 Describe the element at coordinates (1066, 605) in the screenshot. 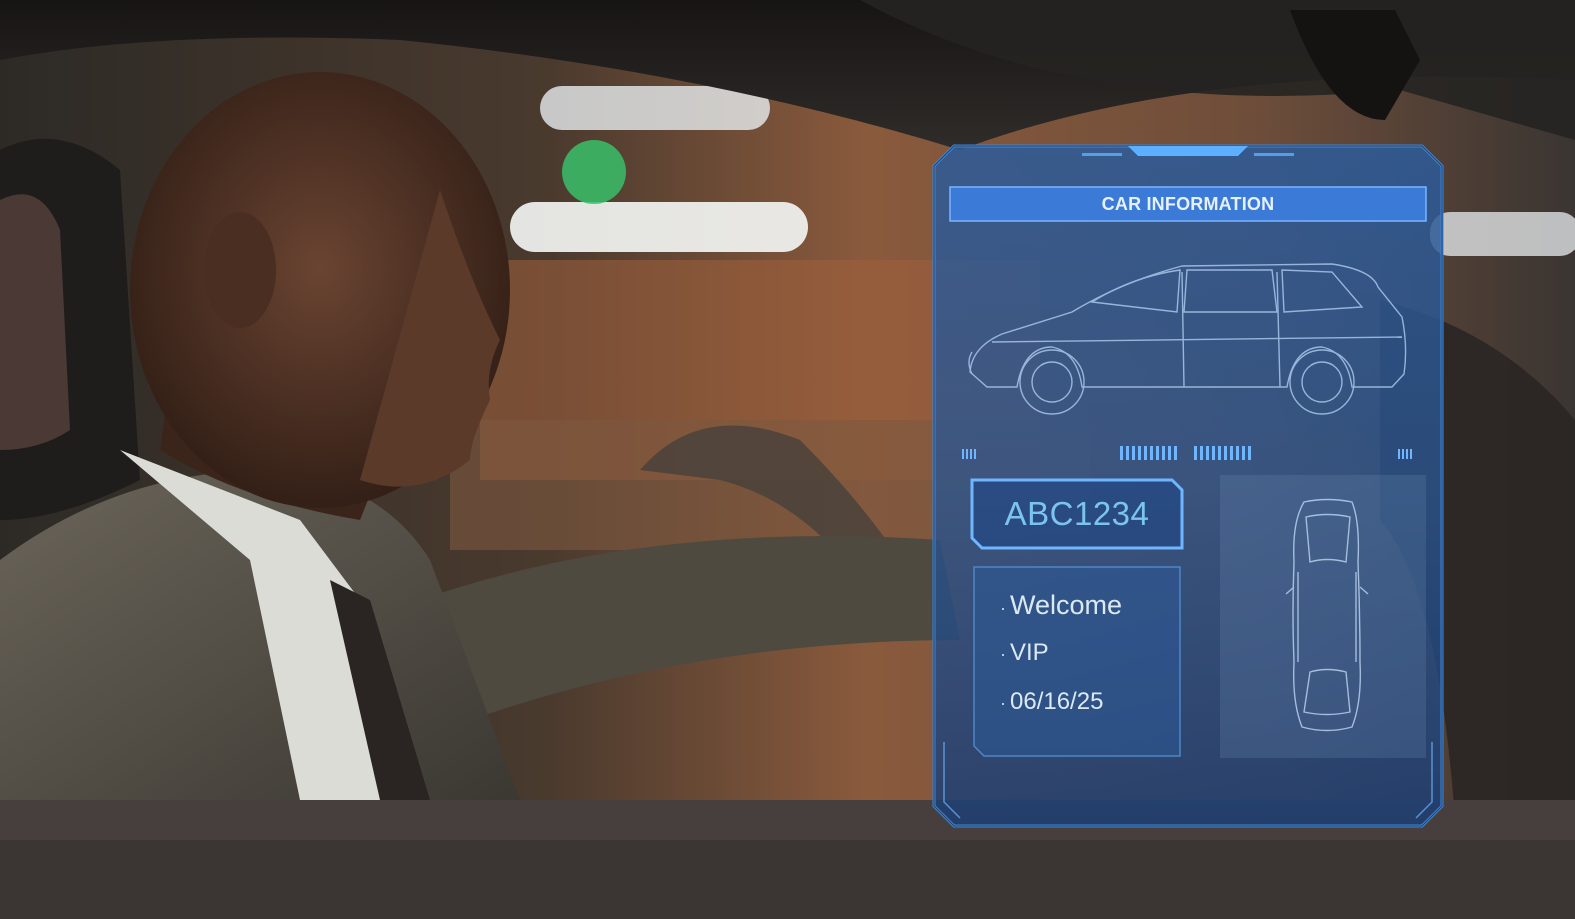

I see `info-welcome: Welcome` at that location.